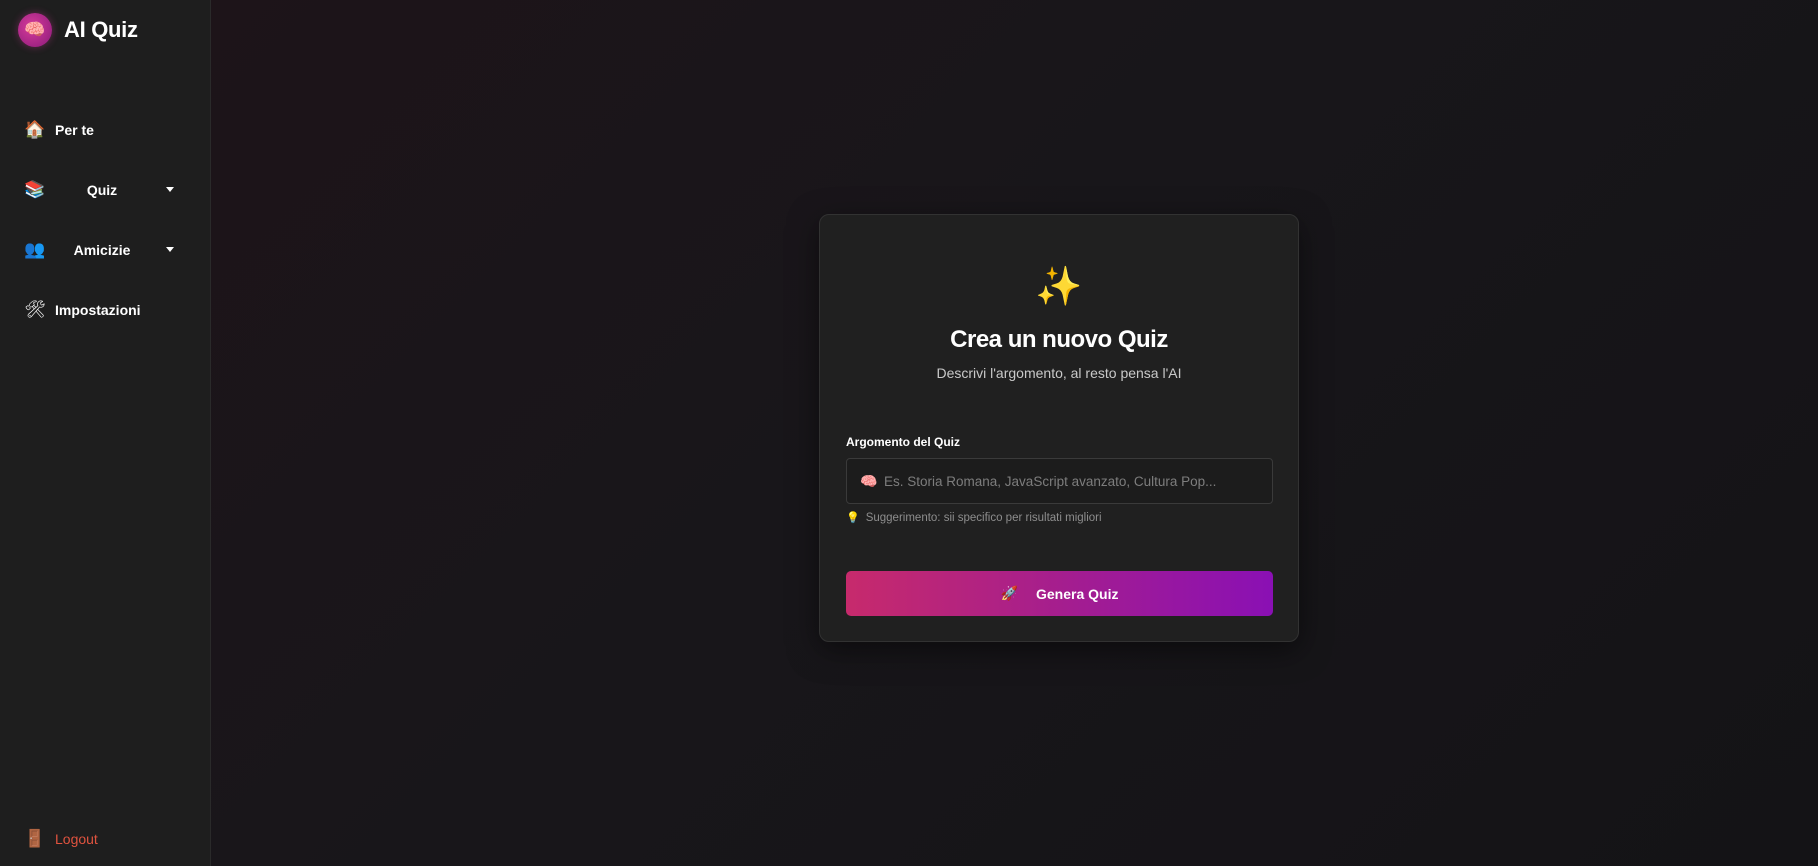 This screenshot has height=866, width=1818. What do you see at coordinates (1077, 593) in the screenshot?
I see `generate-quiz-label: Genera Quiz` at bounding box center [1077, 593].